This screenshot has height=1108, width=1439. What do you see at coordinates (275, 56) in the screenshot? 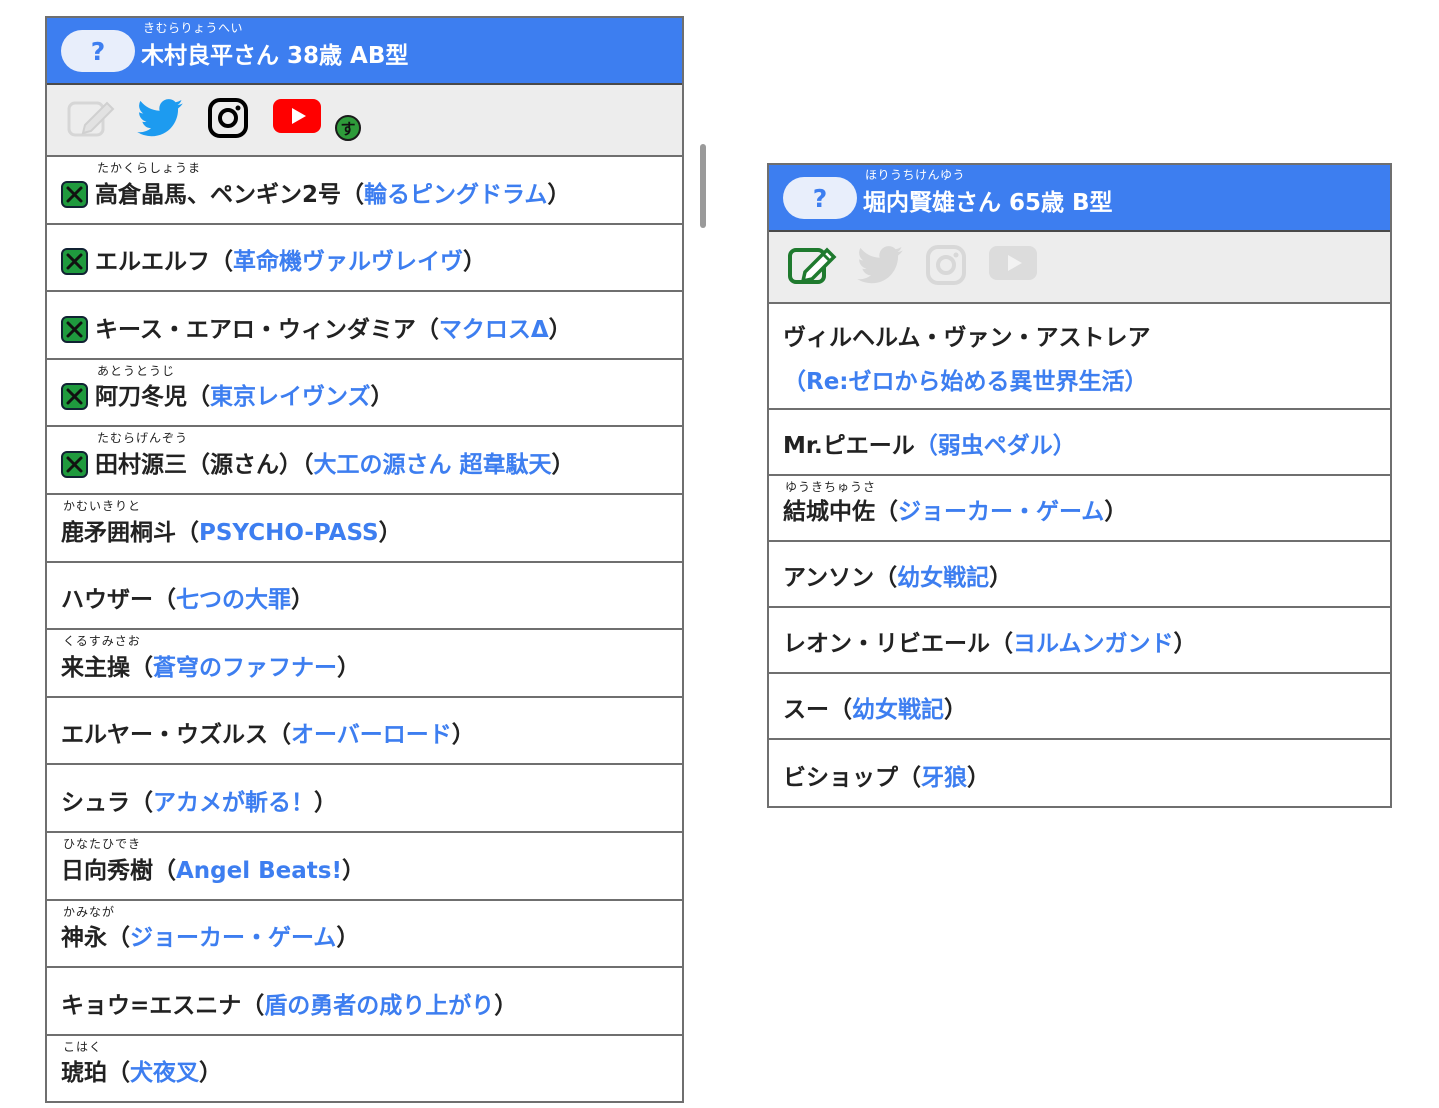
I see `profile-title: 木村良平さん 38歳 AB型` at bounding box center [275, 56].